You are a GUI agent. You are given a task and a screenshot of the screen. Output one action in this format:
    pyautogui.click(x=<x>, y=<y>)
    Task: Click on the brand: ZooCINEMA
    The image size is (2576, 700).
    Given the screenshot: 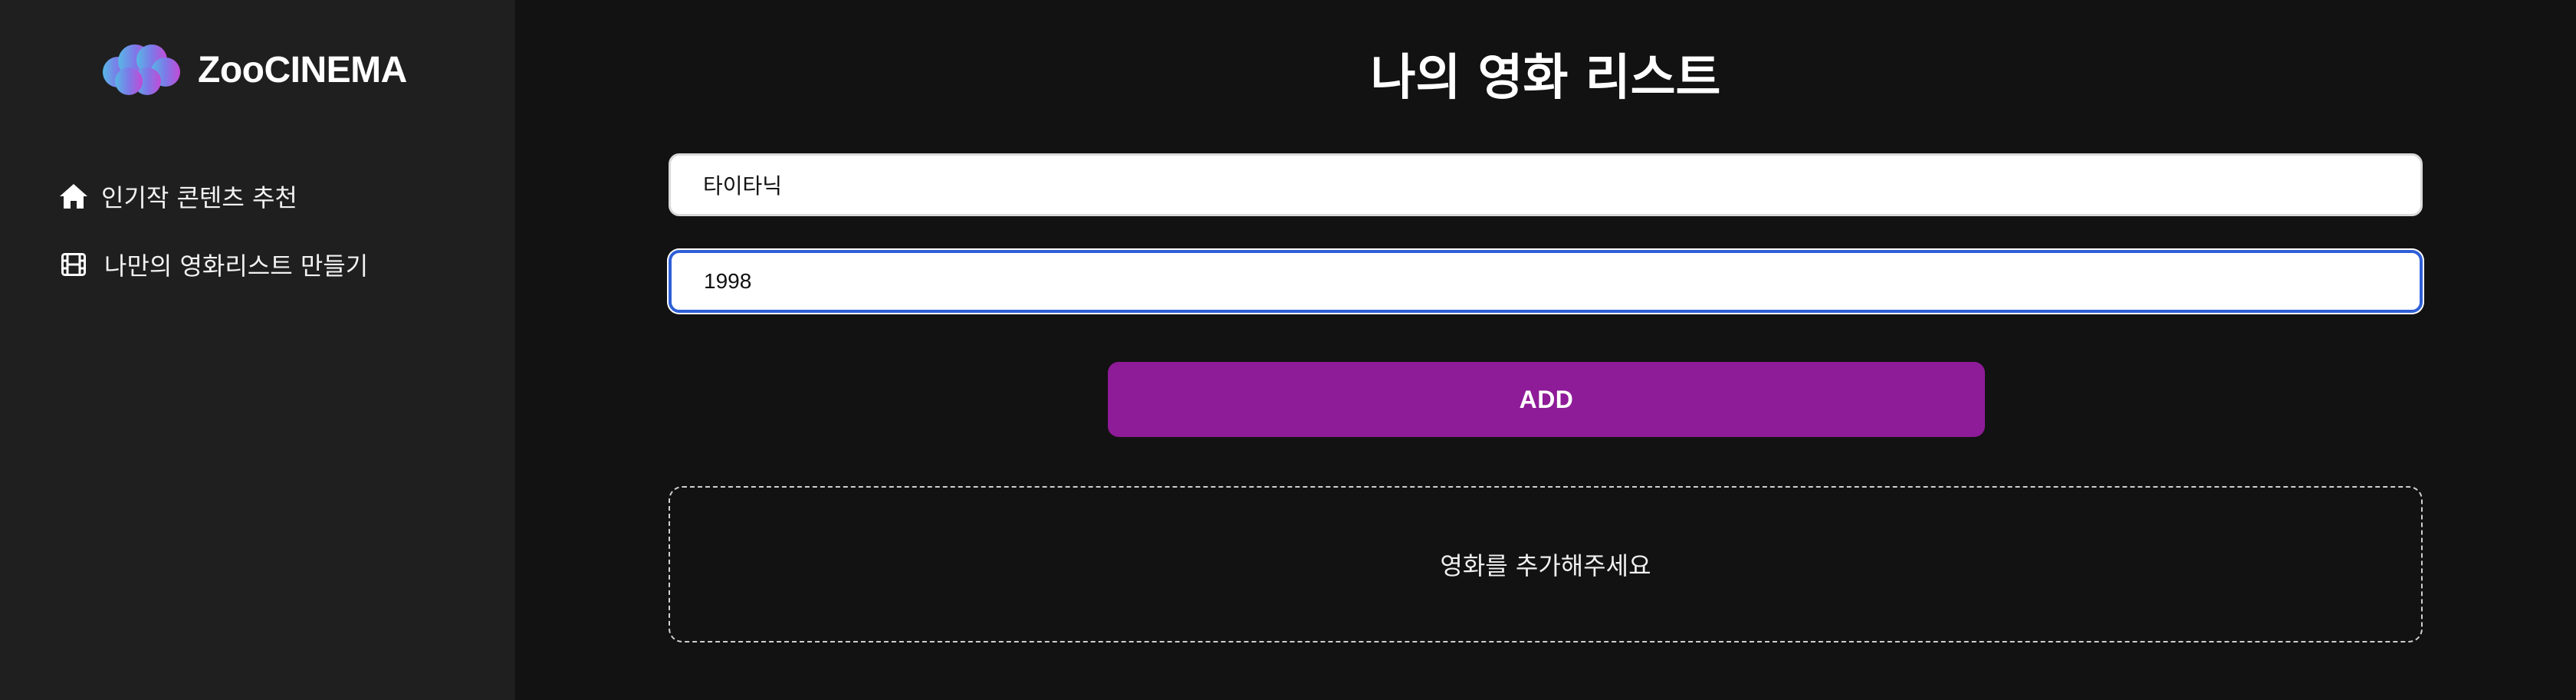 What is the action you would take?
    pyautogui.click(x=254, y=70)
    